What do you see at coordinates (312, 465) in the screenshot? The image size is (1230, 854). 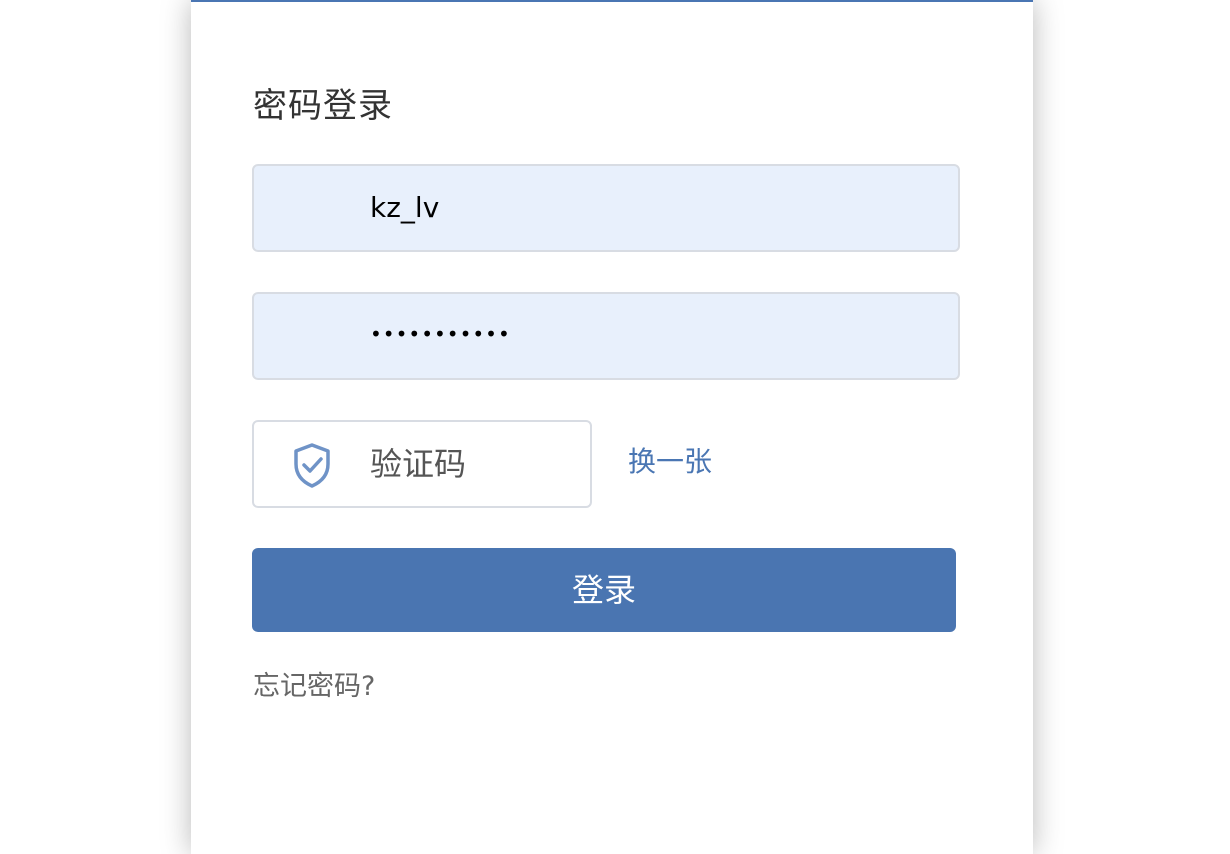 I see `shield-check-icon` at bounding box center [312, 465].